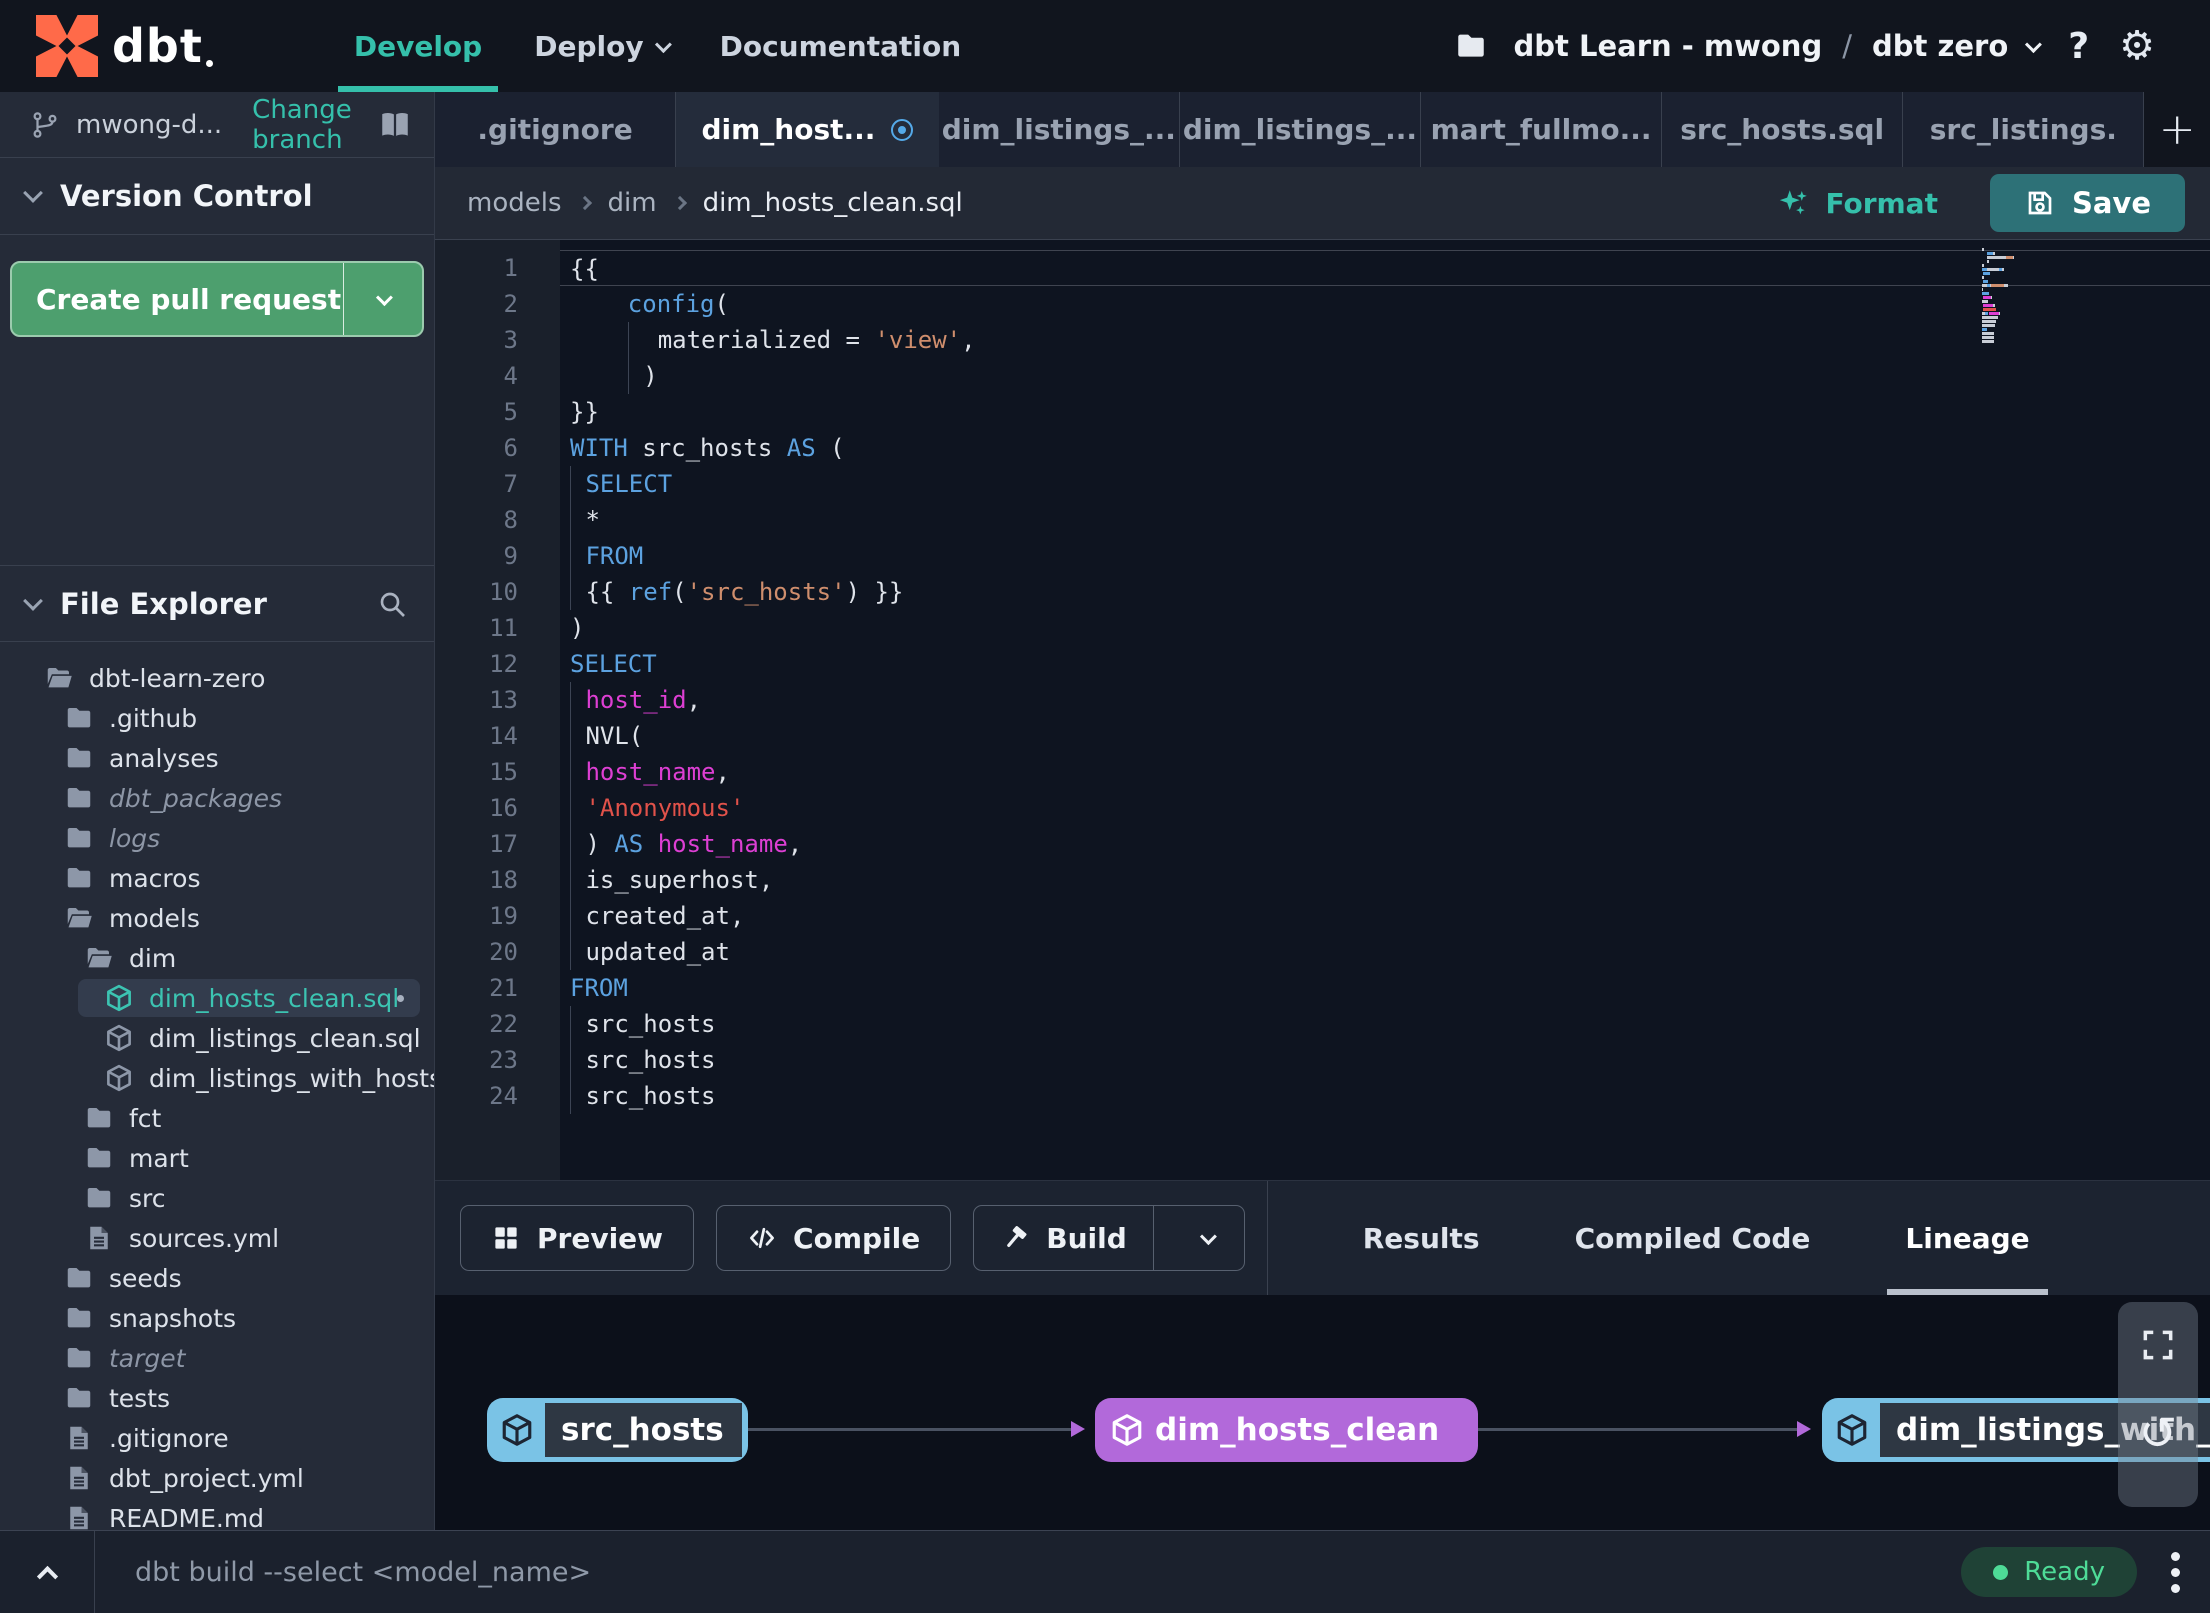 The width and height of the screenshot is (2210, 1613). Describe the element at coordinates (217, 1278) in the screenshot. I see `tree-item: seeds` at that location.